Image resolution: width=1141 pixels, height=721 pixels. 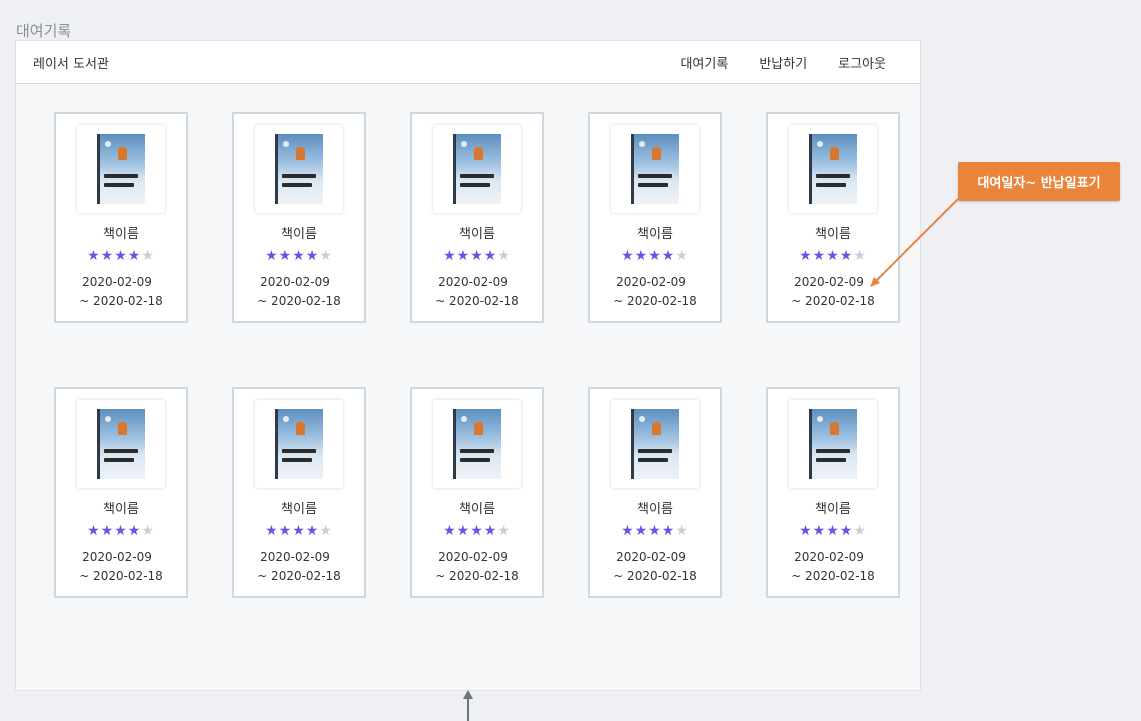 I want to click on brand-name: 레이서 도서관, so click(x=71, y=62).